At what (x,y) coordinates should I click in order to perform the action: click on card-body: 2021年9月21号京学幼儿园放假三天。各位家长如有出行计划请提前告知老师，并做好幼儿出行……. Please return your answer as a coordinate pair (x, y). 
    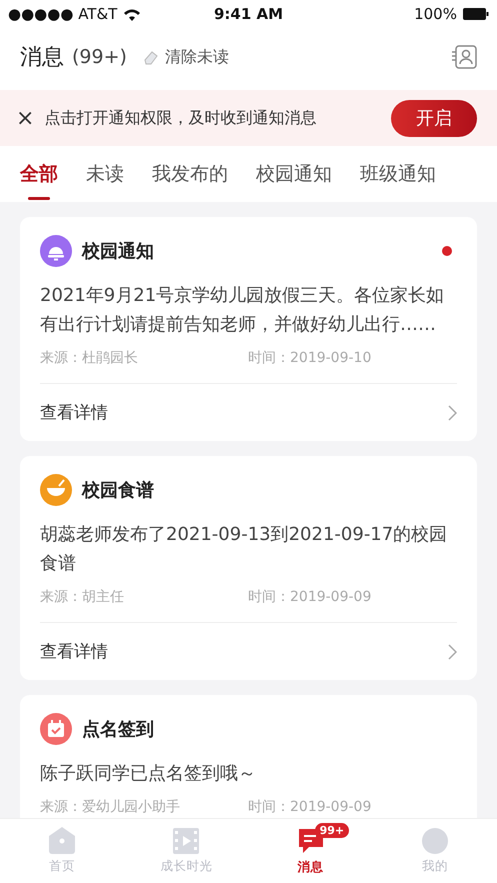
    Looking at the image, I should click on (243, 310).